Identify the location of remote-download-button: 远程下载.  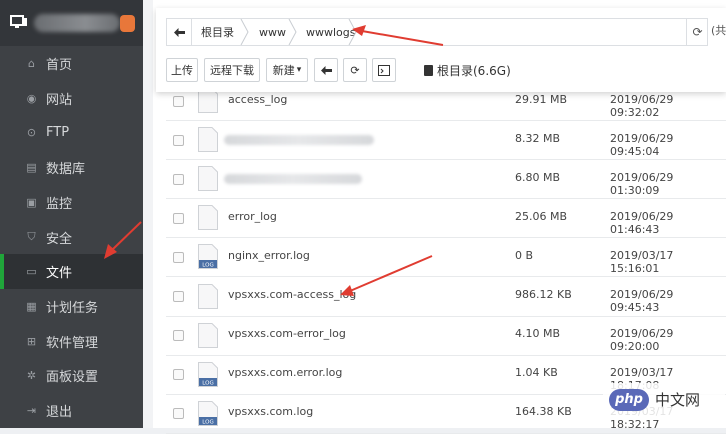
(232, 70).